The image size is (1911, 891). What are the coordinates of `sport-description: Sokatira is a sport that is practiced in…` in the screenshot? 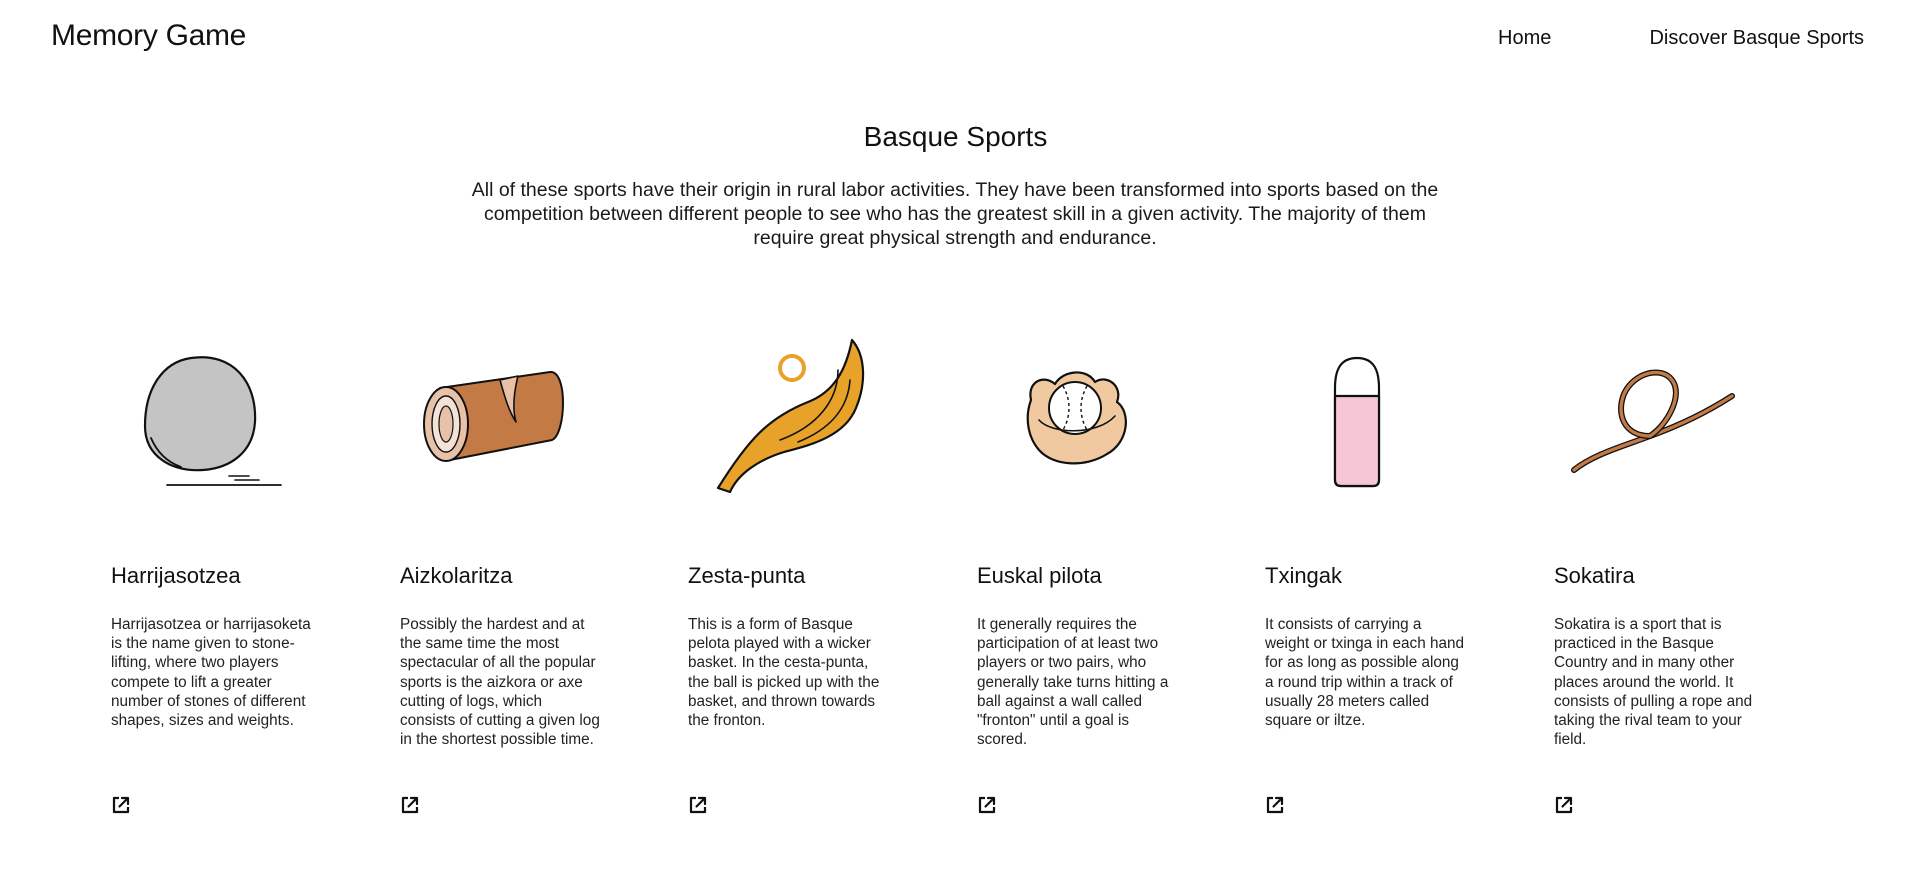 It's located at (1653, 682).